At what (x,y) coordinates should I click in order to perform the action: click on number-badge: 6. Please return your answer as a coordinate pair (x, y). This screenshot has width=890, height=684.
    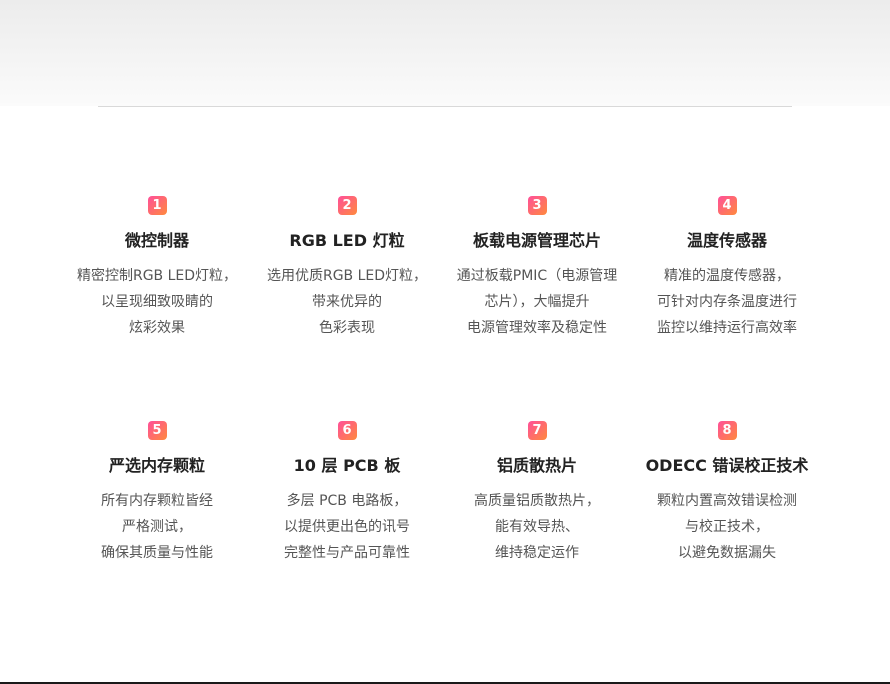
    Looking at the image, I should click on (347, 430).